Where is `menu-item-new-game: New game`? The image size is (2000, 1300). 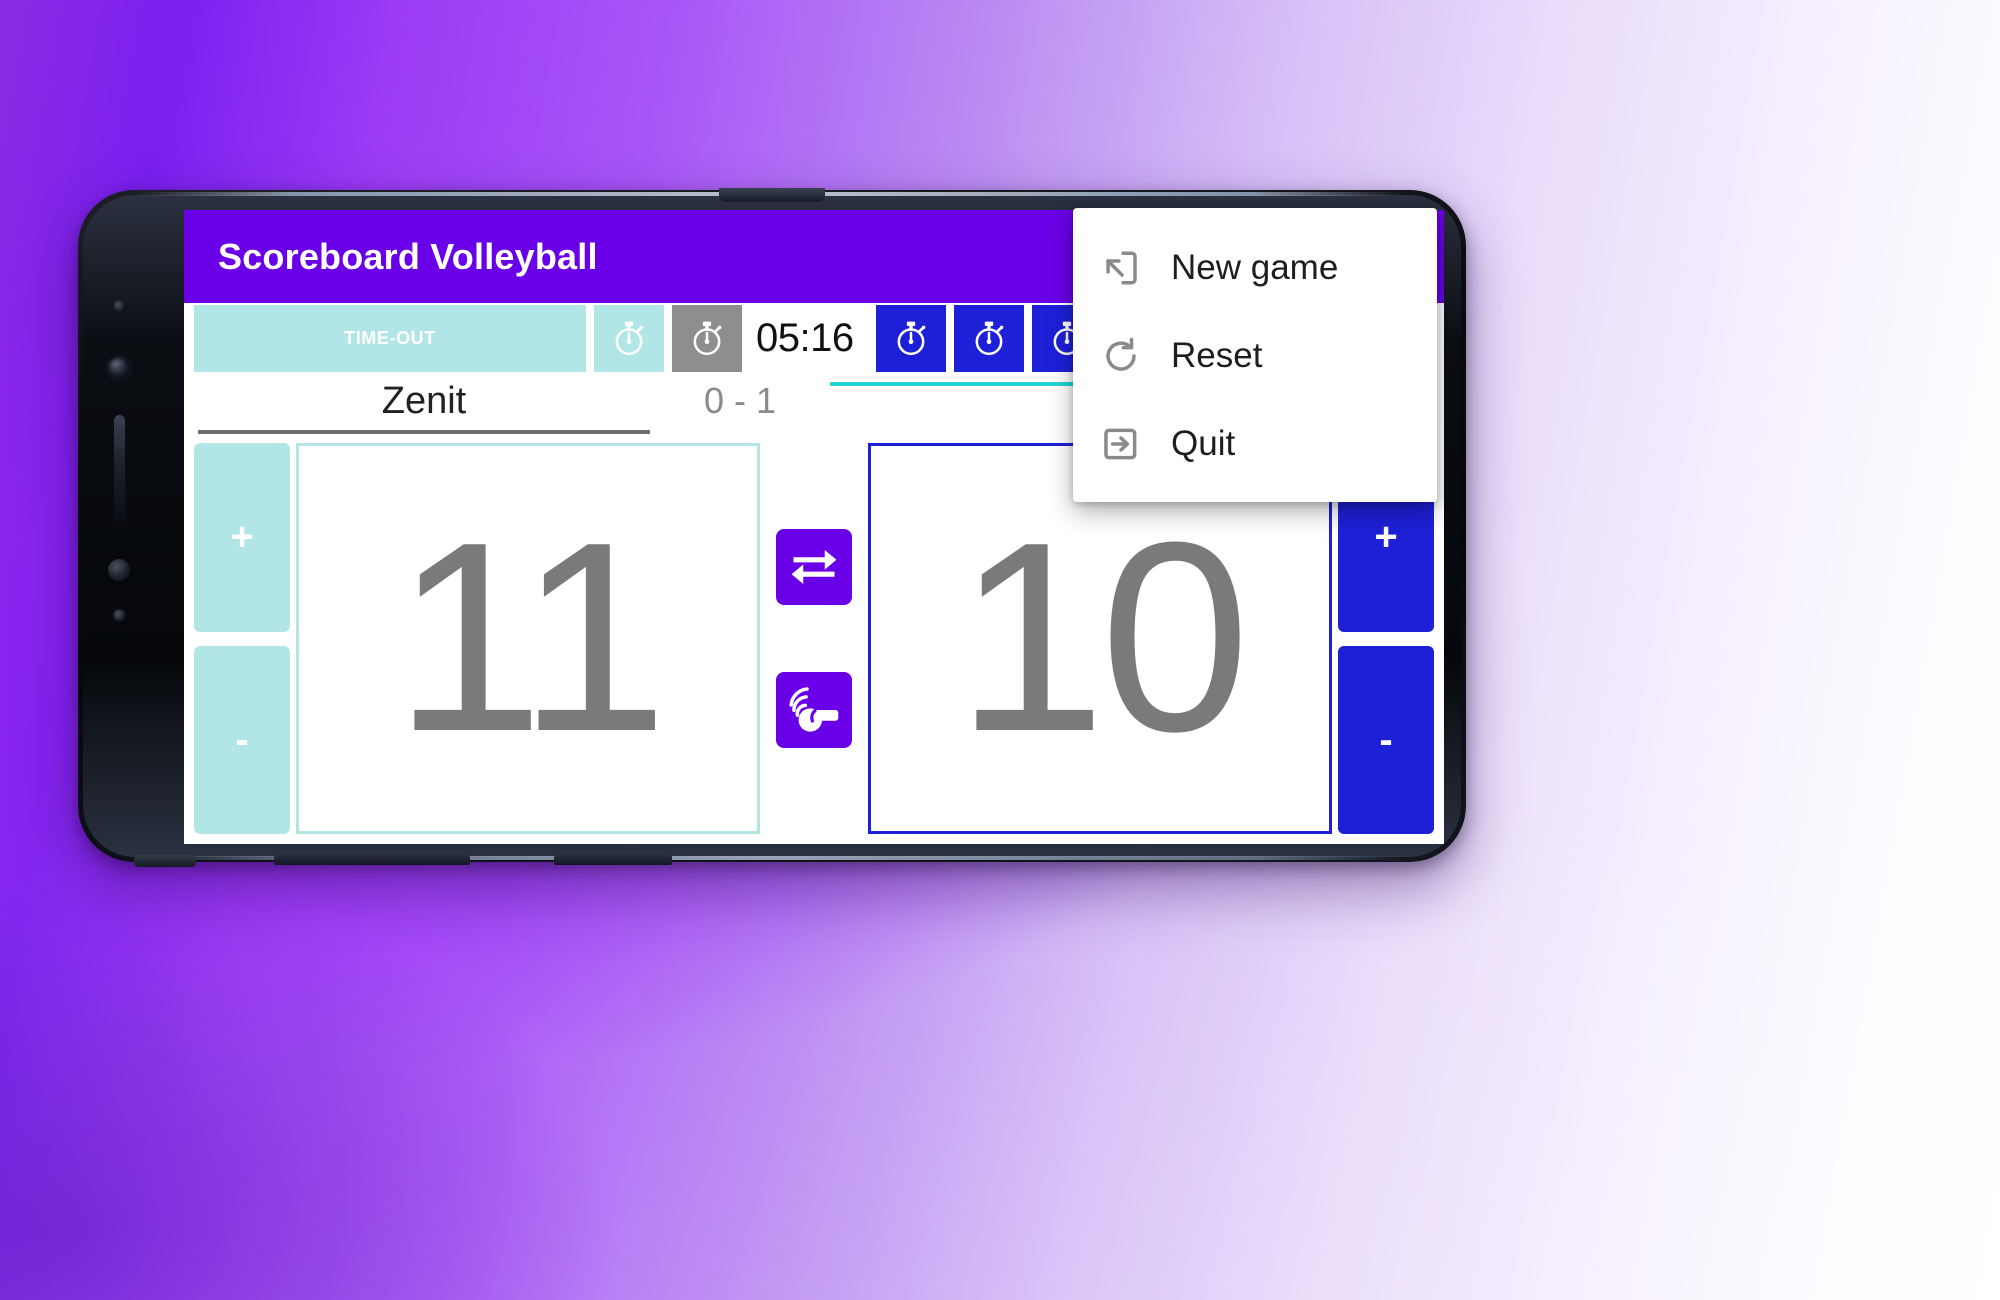 menu-item-new-game: New game is located at coordinates (1255, 268).